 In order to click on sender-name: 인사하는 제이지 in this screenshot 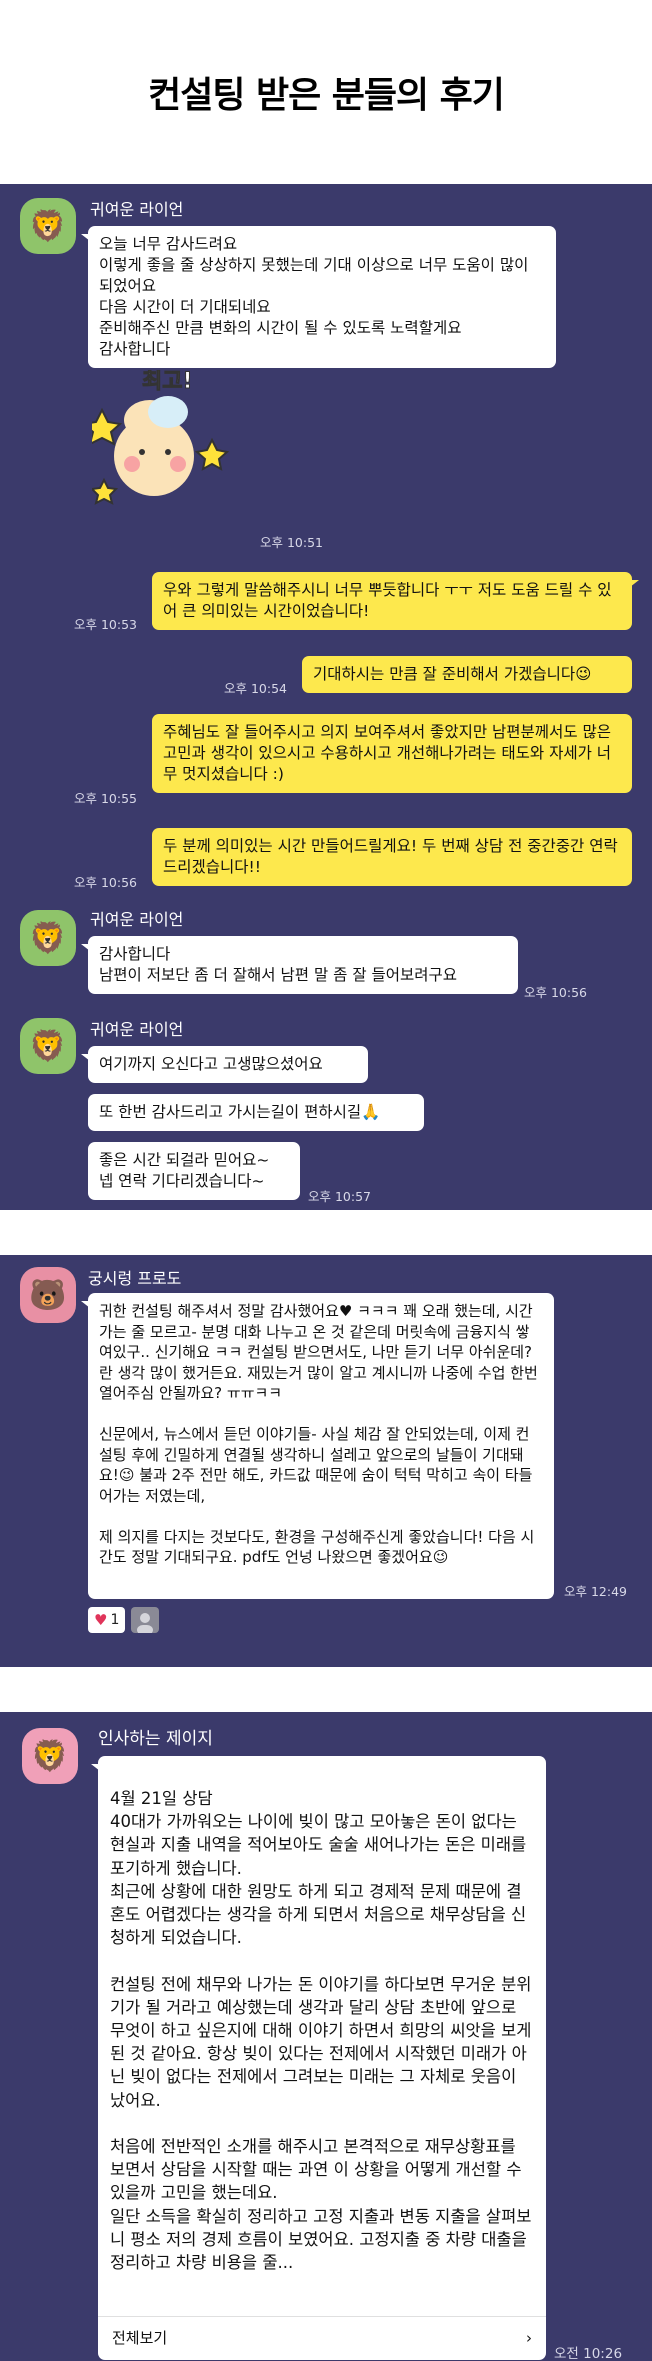, I will do `click(155, 1739)`.